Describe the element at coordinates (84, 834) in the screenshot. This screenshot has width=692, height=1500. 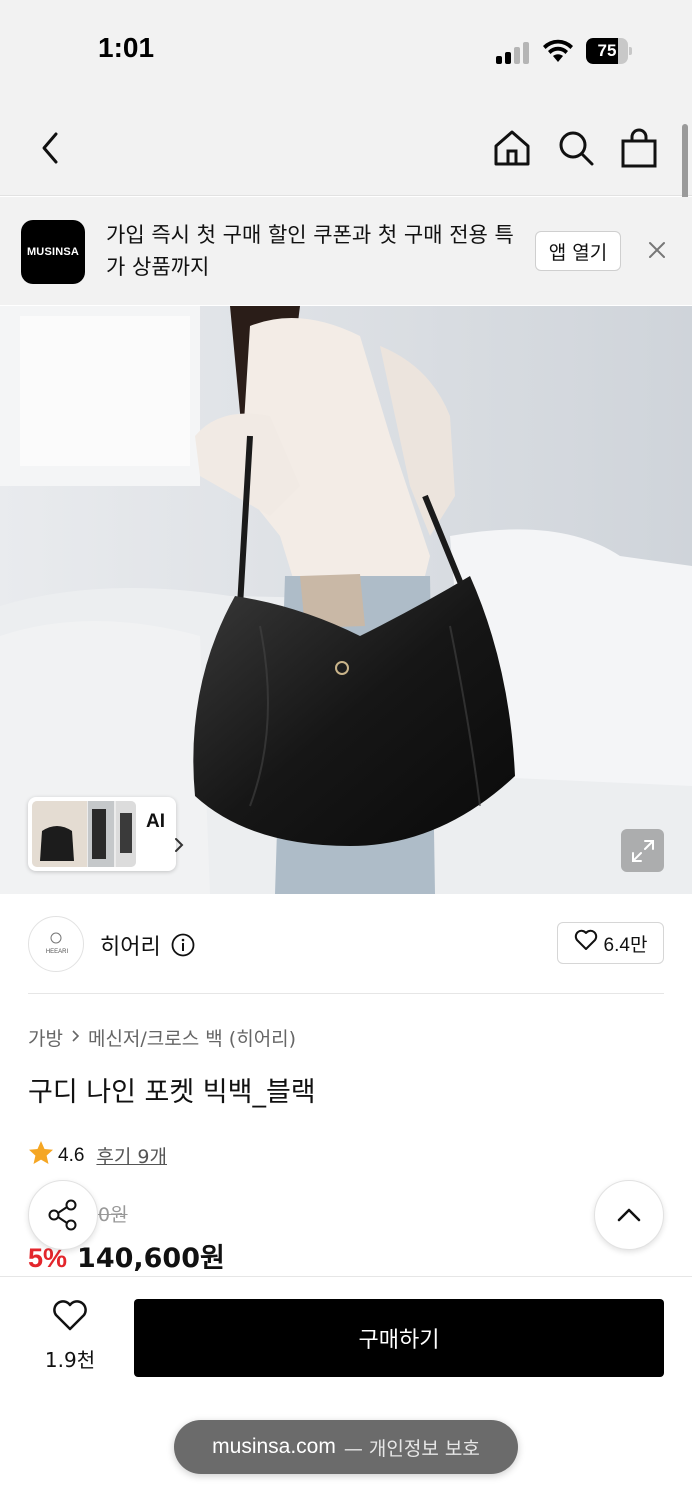
I see `similar-item-thumbnail` at that location.